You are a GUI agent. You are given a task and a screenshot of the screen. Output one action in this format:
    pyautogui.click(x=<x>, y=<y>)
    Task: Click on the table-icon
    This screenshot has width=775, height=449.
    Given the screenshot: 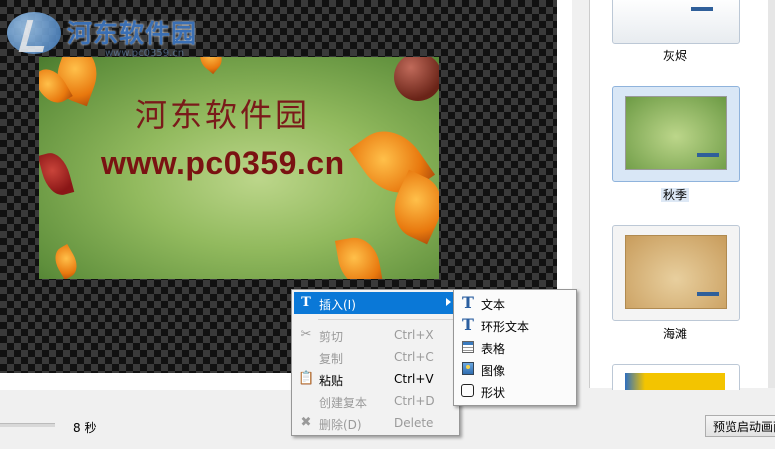 What is the action you would take?
    pyautogui.click(x=468, y=347)
    